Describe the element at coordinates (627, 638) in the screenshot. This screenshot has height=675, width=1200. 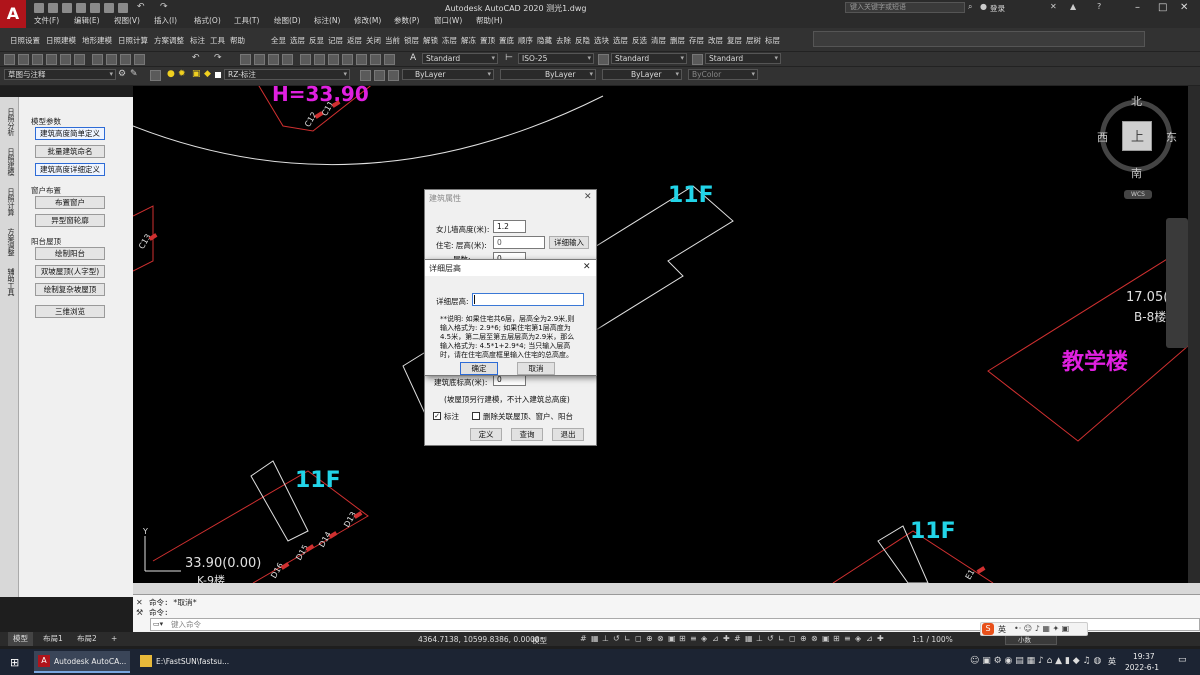
I see `status-toggle-icon: ∟` at that location.